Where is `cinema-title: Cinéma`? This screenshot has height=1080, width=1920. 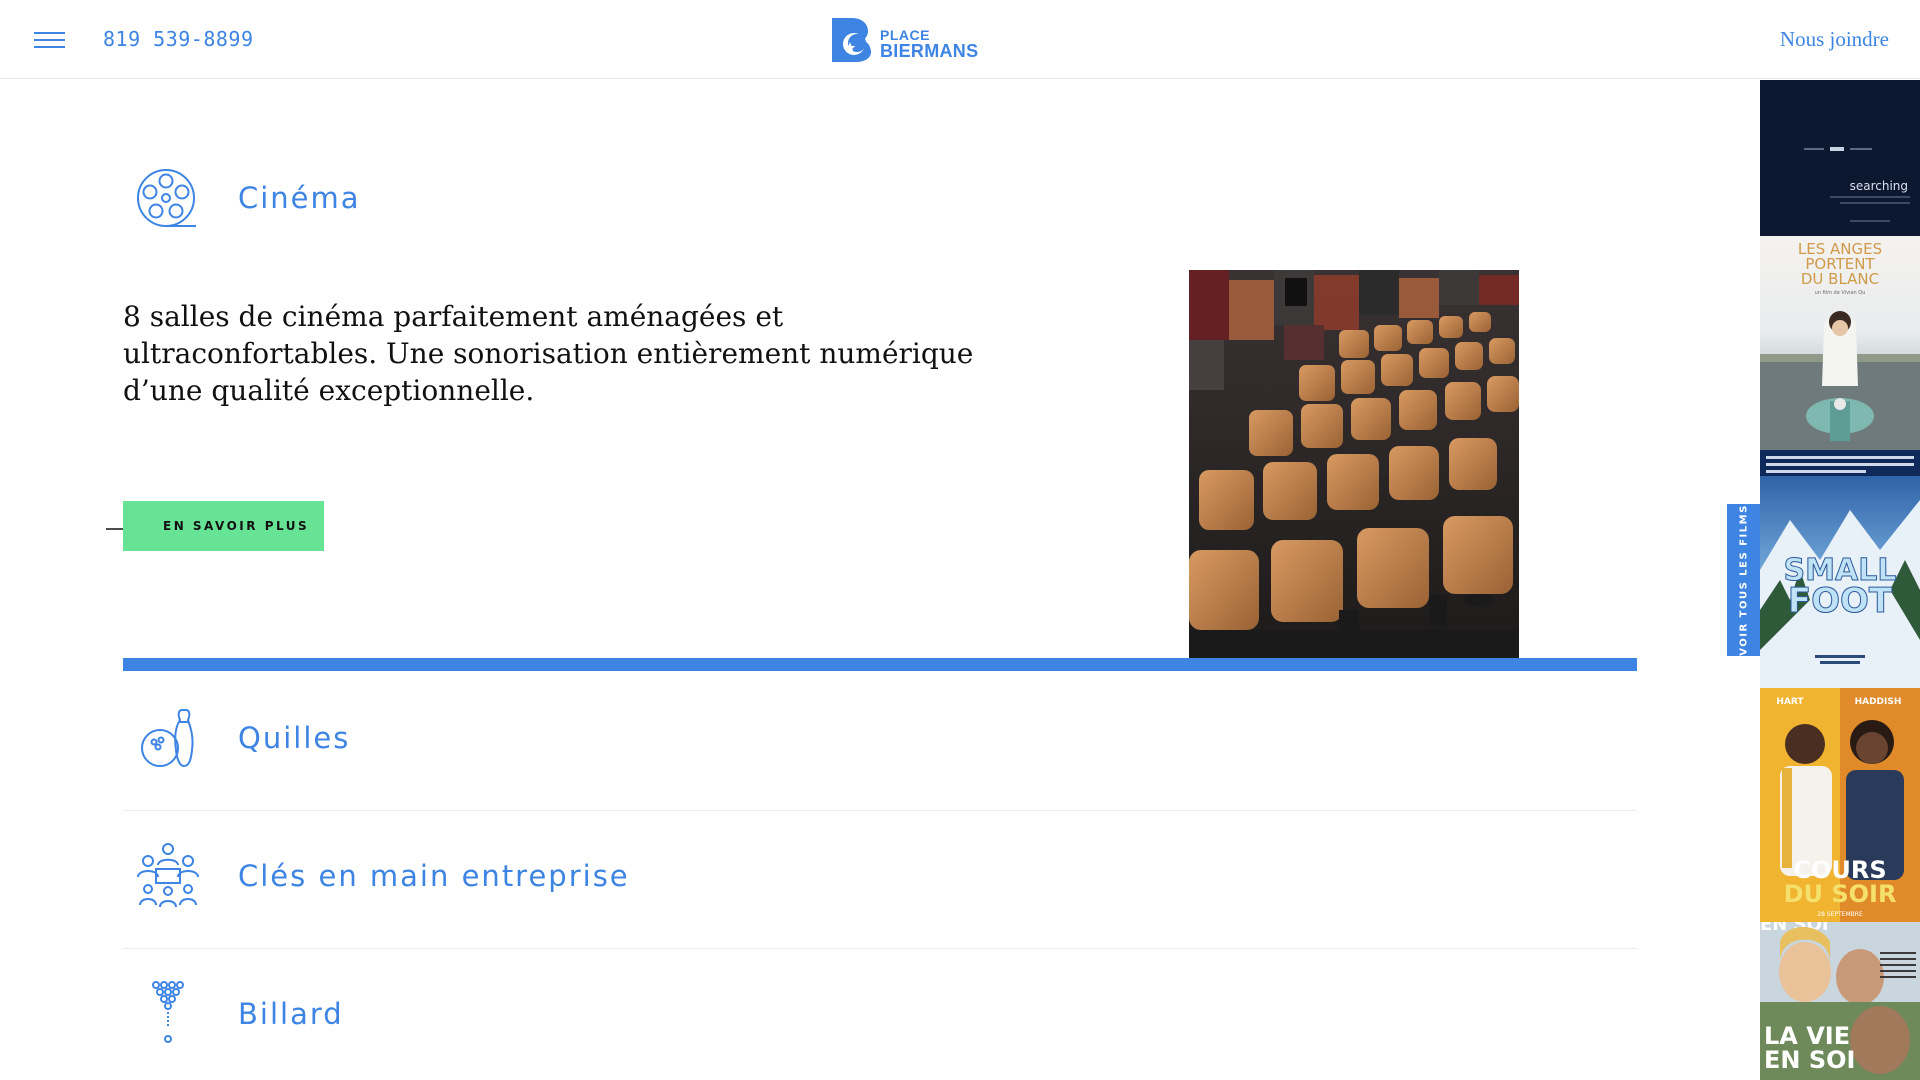 cinema-title: Cinéma is located at coordinates (299, 198).